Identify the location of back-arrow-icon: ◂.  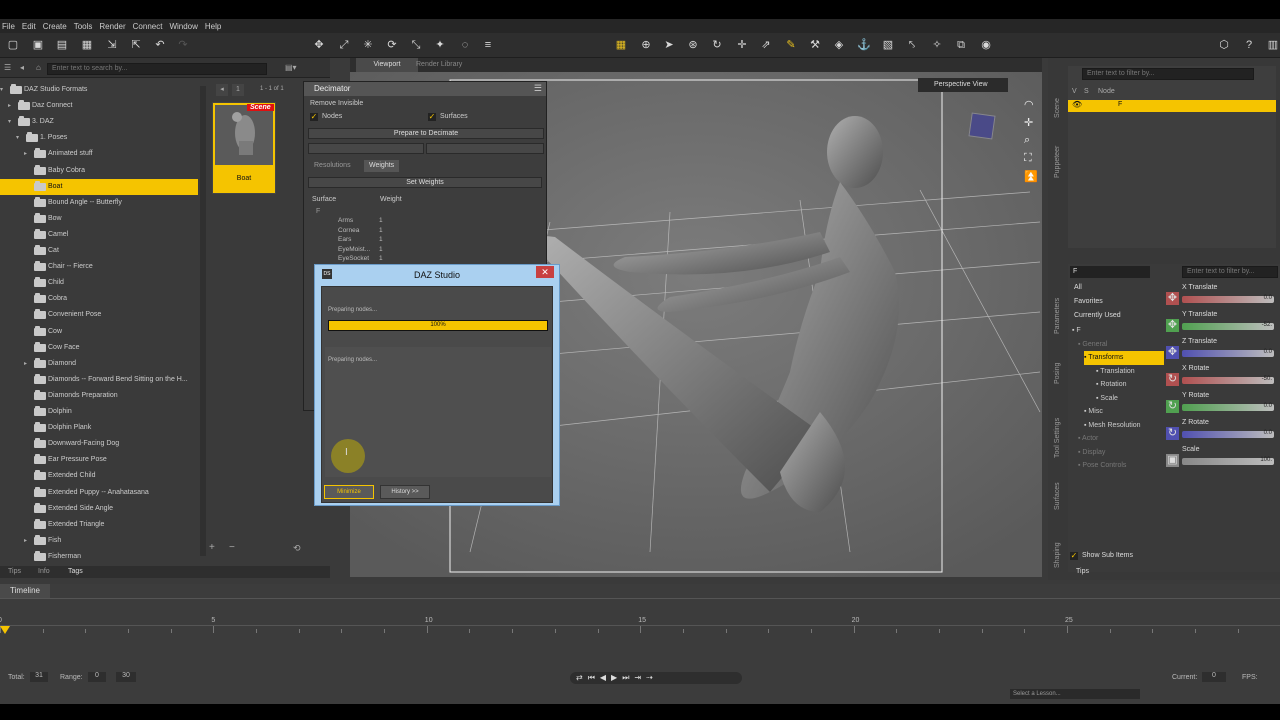
(25, 68).